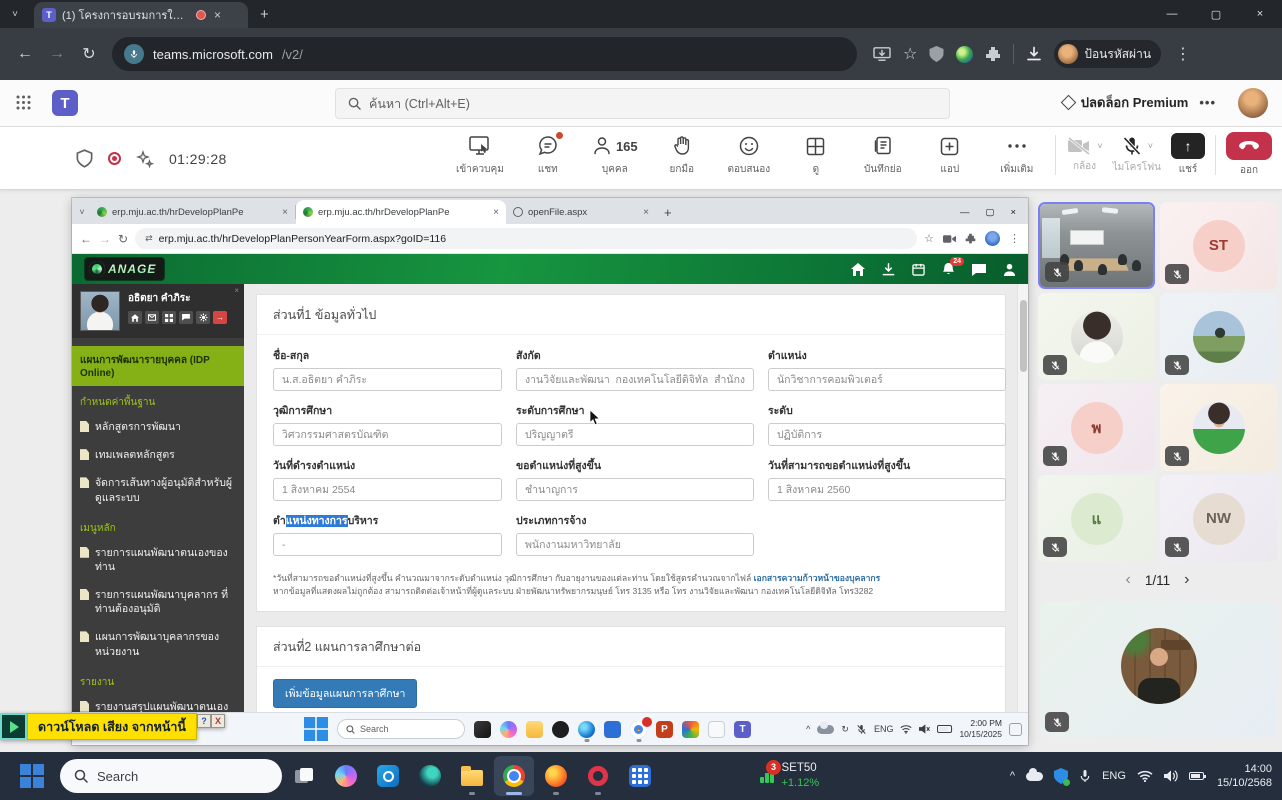 This screenshot has width=1282, height=800. What do you see at coordinates (858, 269) in the screenshot?
I see `home-icon` at bounding box center [858, 269].